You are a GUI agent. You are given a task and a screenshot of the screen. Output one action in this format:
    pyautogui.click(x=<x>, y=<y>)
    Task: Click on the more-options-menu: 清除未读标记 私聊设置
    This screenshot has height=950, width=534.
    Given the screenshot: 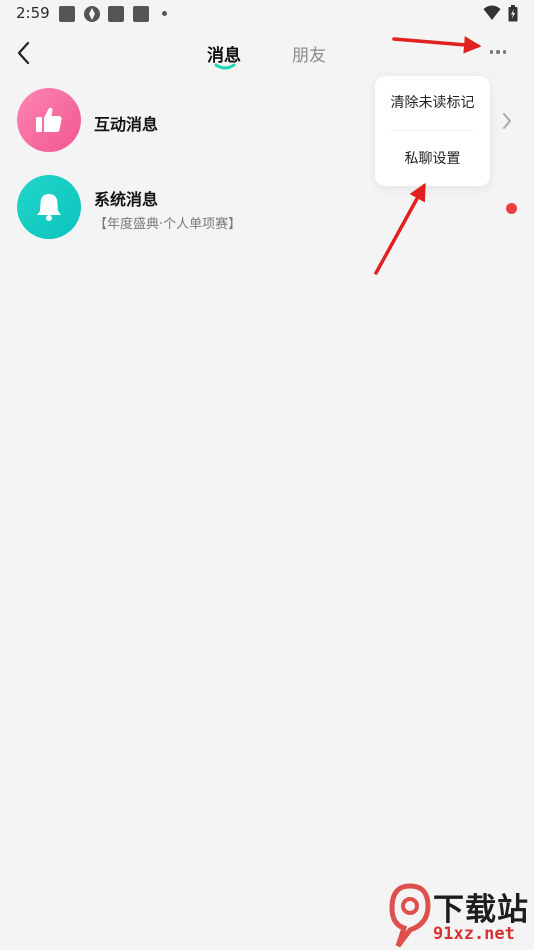 What is the action you would take?
    pyautogui.click(x=432, y=131)
    